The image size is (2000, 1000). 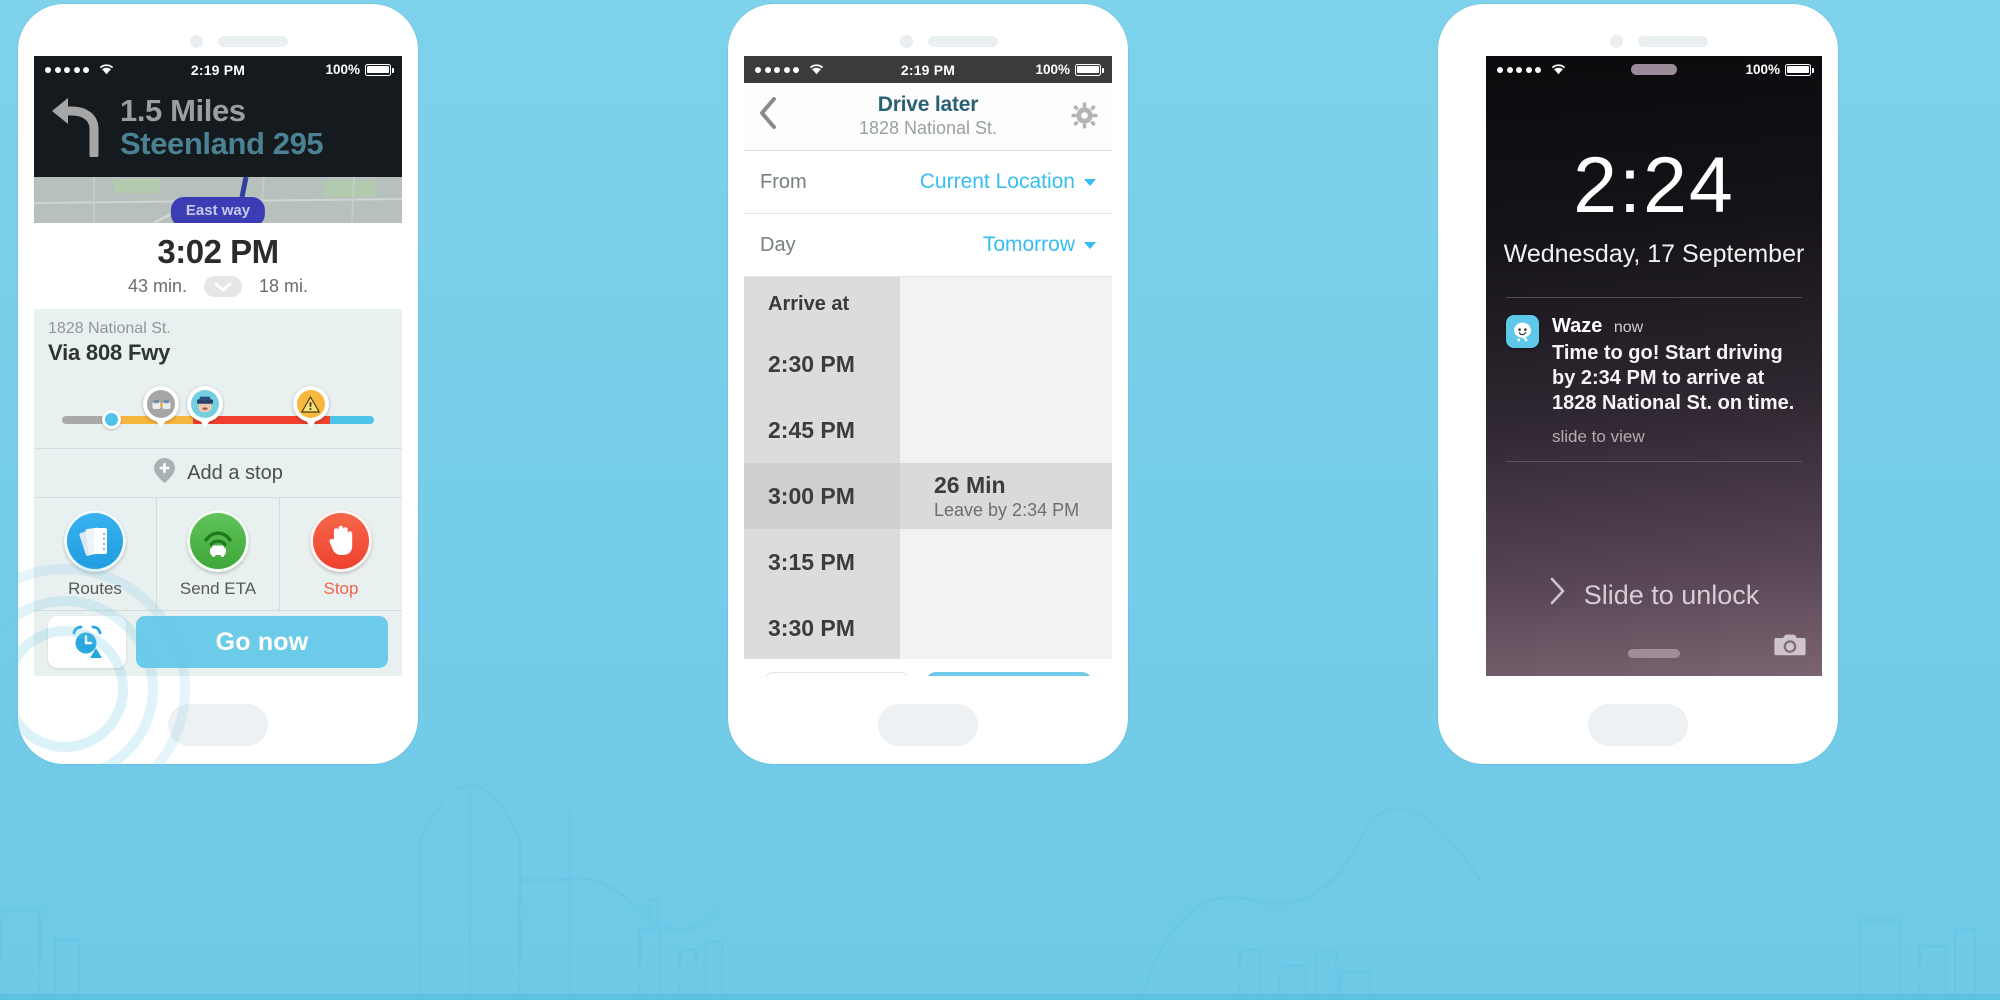 I want to click on current-position-dot, so click(x=112, y=419).